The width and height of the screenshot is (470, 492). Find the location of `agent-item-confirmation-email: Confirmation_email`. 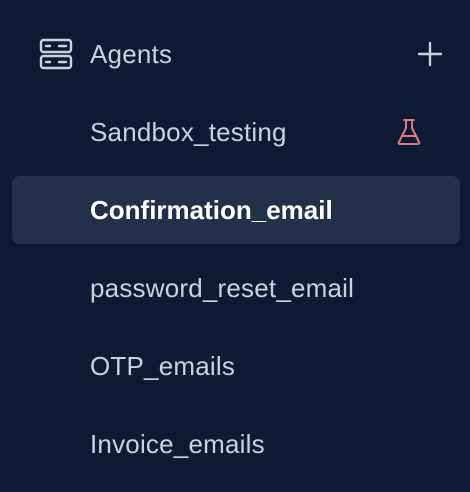

agent-item-confirmation-email: Confirmation_email is located at coordinates (236, 210).